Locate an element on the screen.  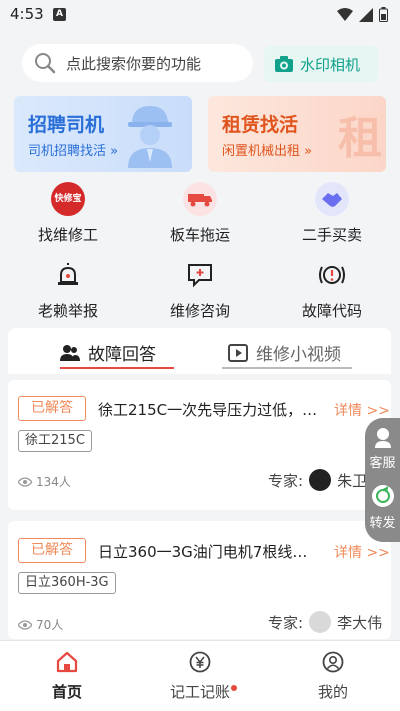
rental-banner: 租赁找活 闲置机械出租 » 租 is located at coordinates (297, 134).